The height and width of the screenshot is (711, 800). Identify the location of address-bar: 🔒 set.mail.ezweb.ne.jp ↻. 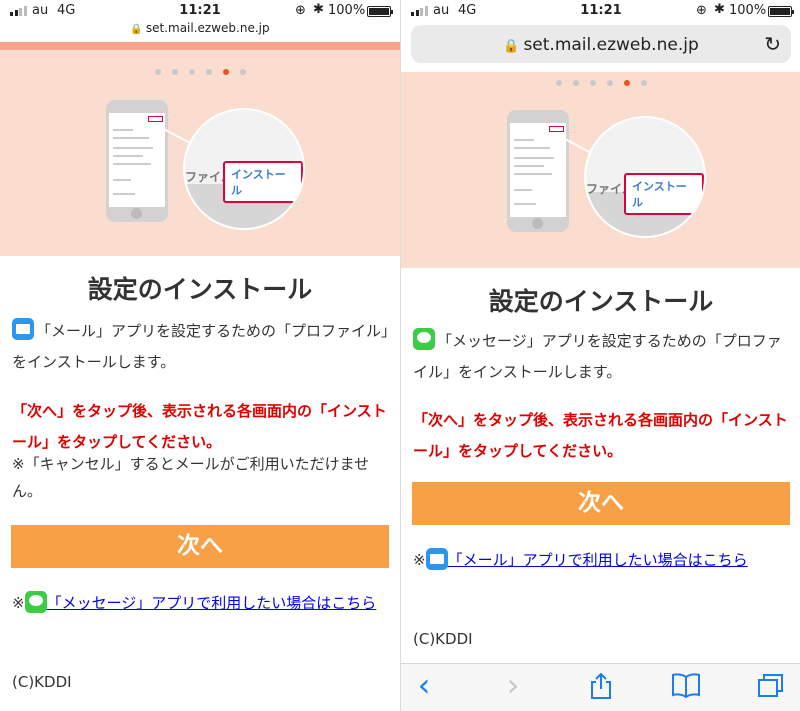
(601, 44).